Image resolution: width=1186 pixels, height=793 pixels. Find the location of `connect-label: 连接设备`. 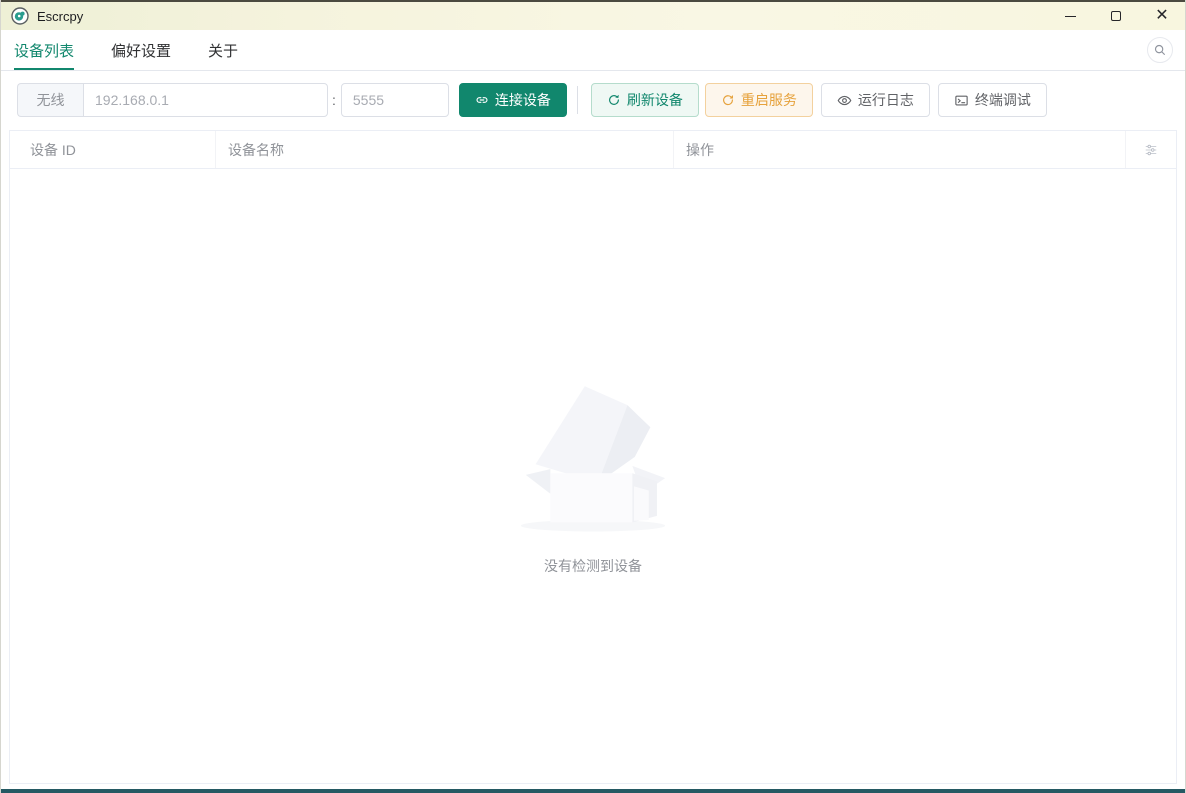

connect-label: 连接设备 is located at coordinates (522, 100).